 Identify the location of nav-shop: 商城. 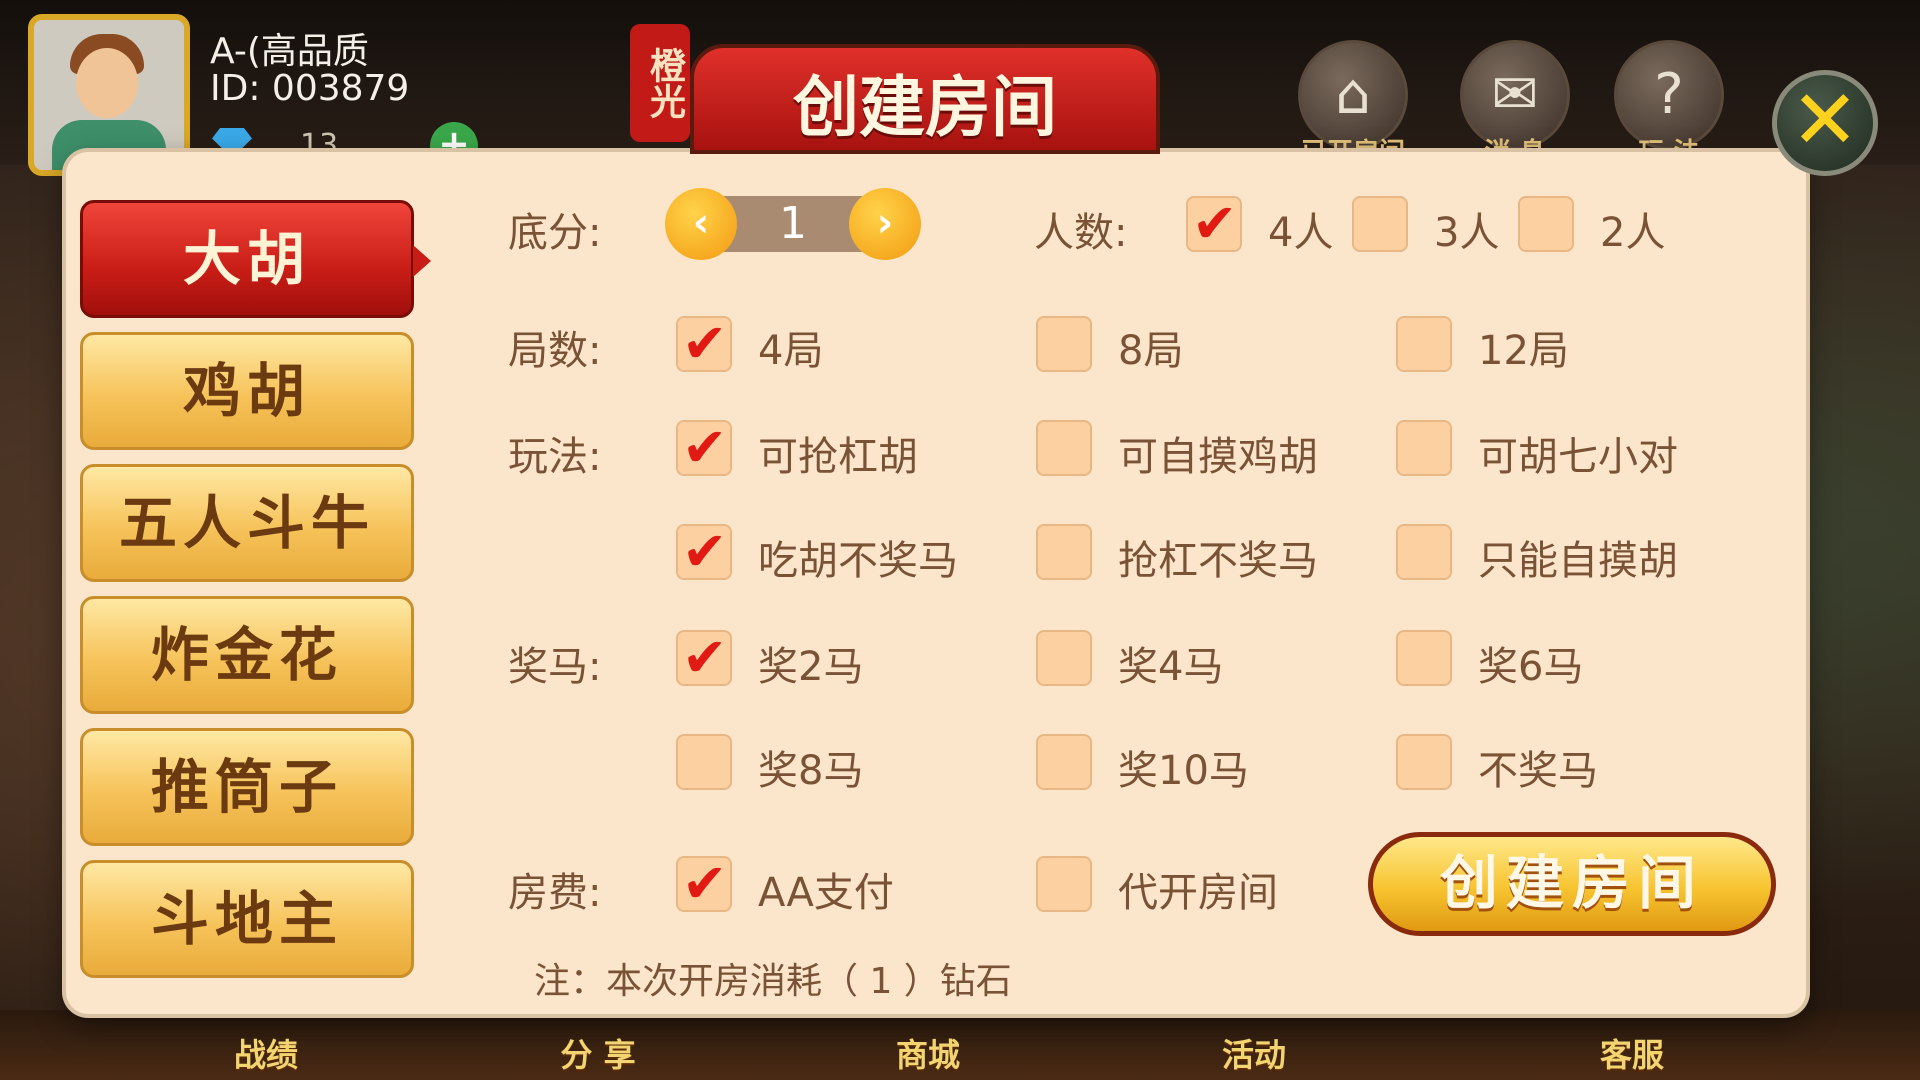
(928, 1053).